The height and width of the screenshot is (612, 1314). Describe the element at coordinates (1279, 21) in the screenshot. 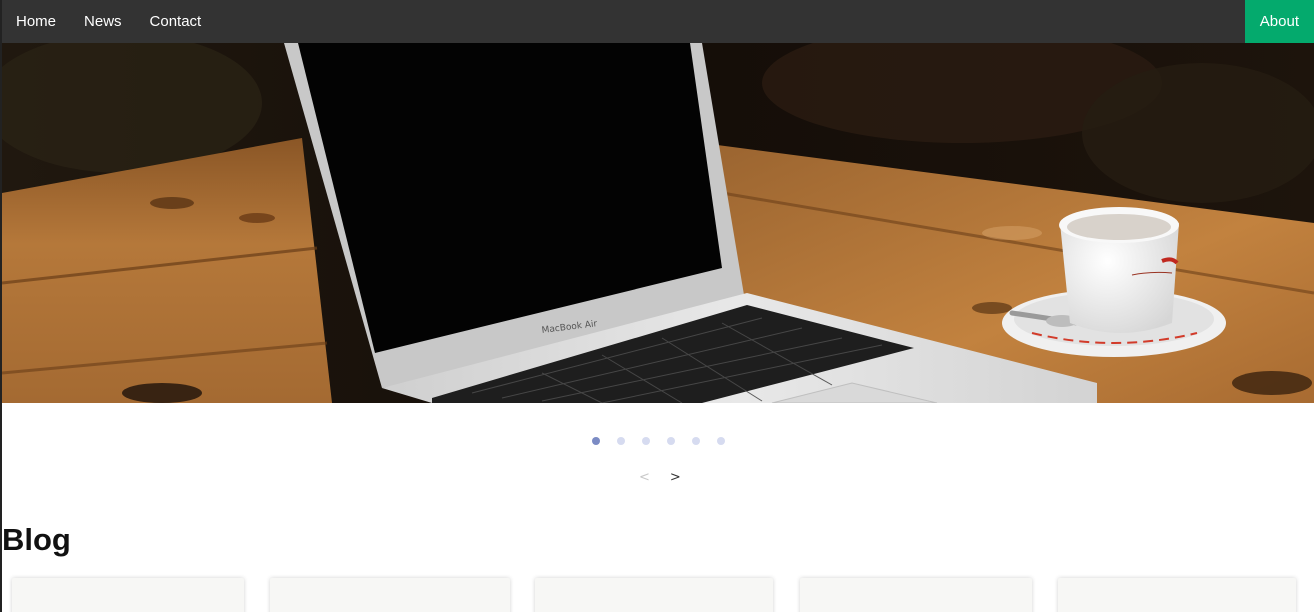

I see `nav-item-about: About` at that location.